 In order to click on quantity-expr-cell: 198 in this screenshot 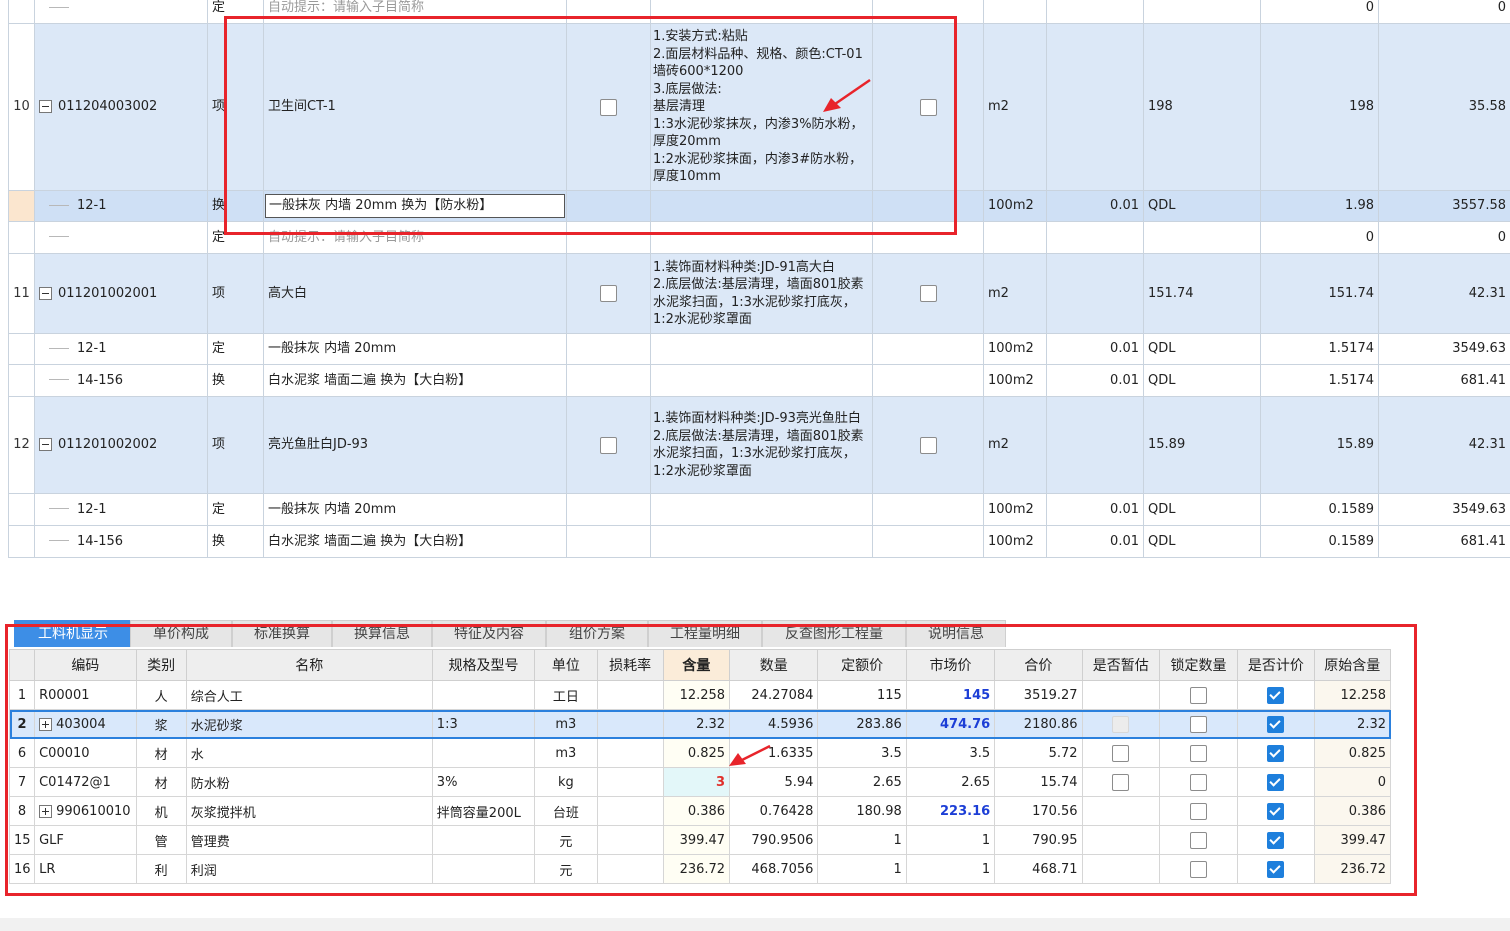, I will do `click(1202, 107)`.